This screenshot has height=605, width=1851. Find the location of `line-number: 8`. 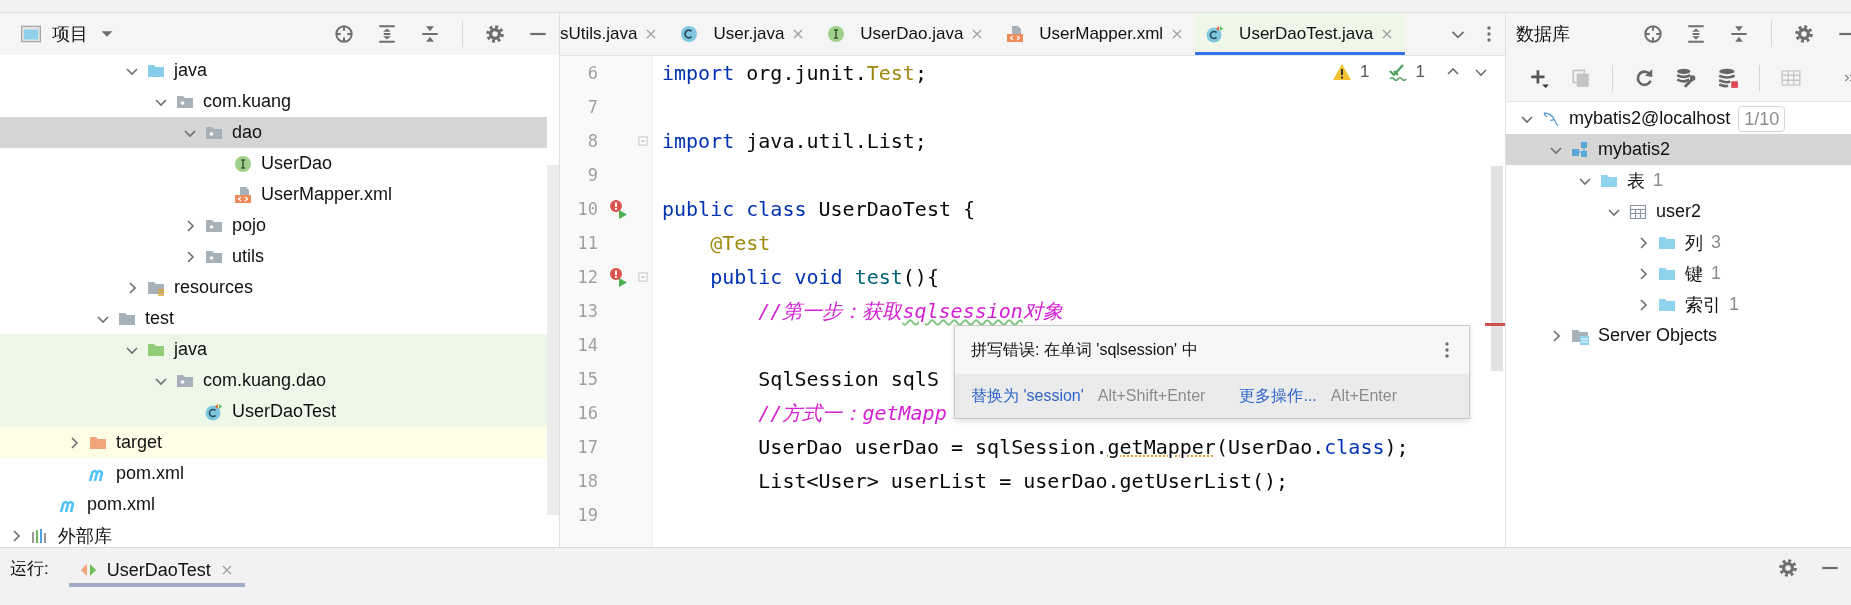

line-number: 8 is located at coordinates (592, 141).